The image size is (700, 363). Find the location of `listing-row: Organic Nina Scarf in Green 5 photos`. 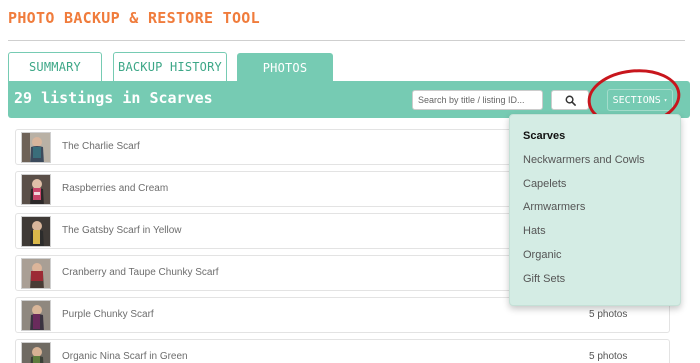

listing-row: Organic Nina Scarf in Green 5 photos is located at coordinates (342, 351).